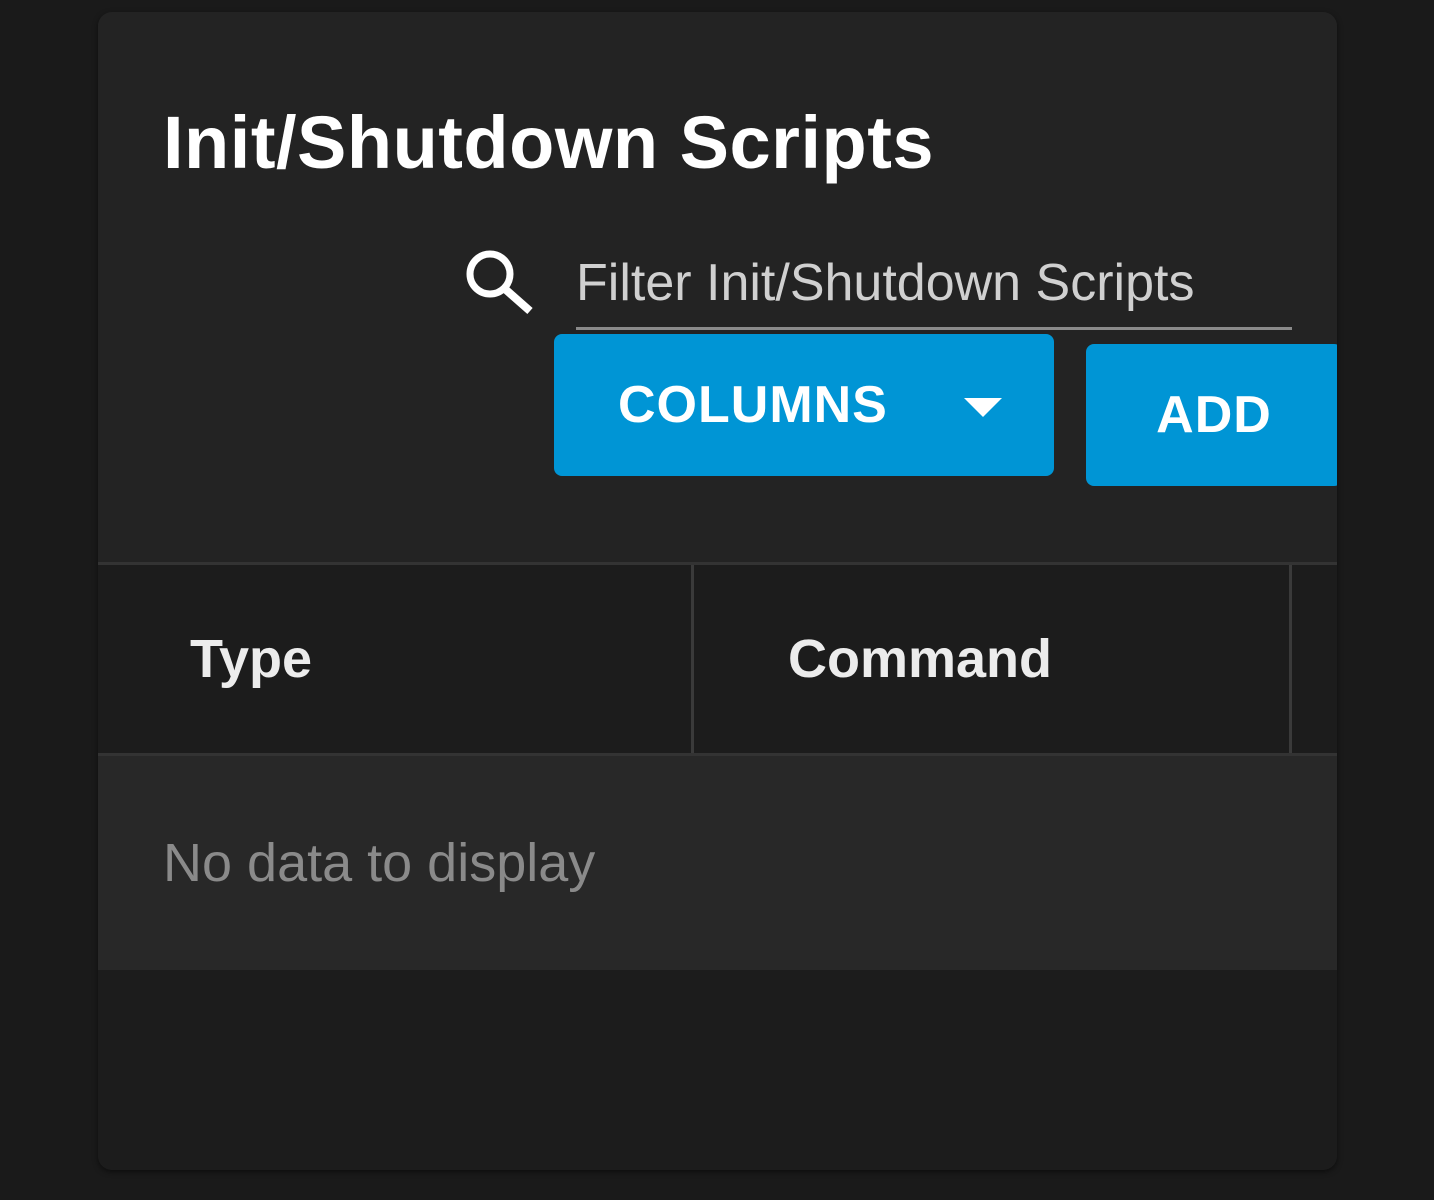 The image size is (1434, 1200). I want to click on column-header-command-label: Command, so click(920, 659).